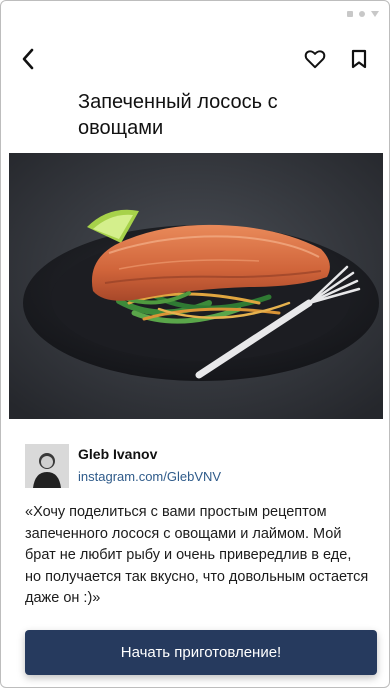  I want to click on bookmark-button, so click(359, 59).